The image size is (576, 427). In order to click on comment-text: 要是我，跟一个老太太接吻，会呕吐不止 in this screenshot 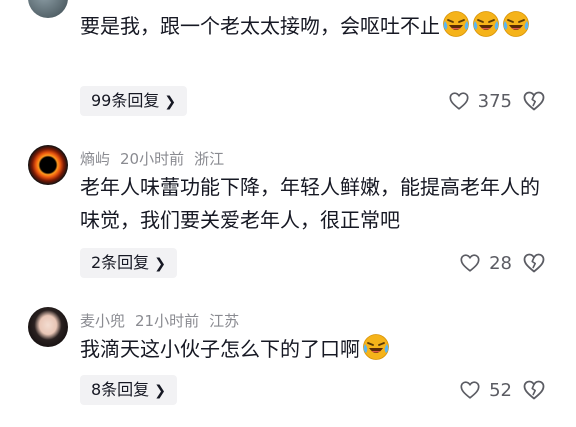, I will do `click(315, 26)`.